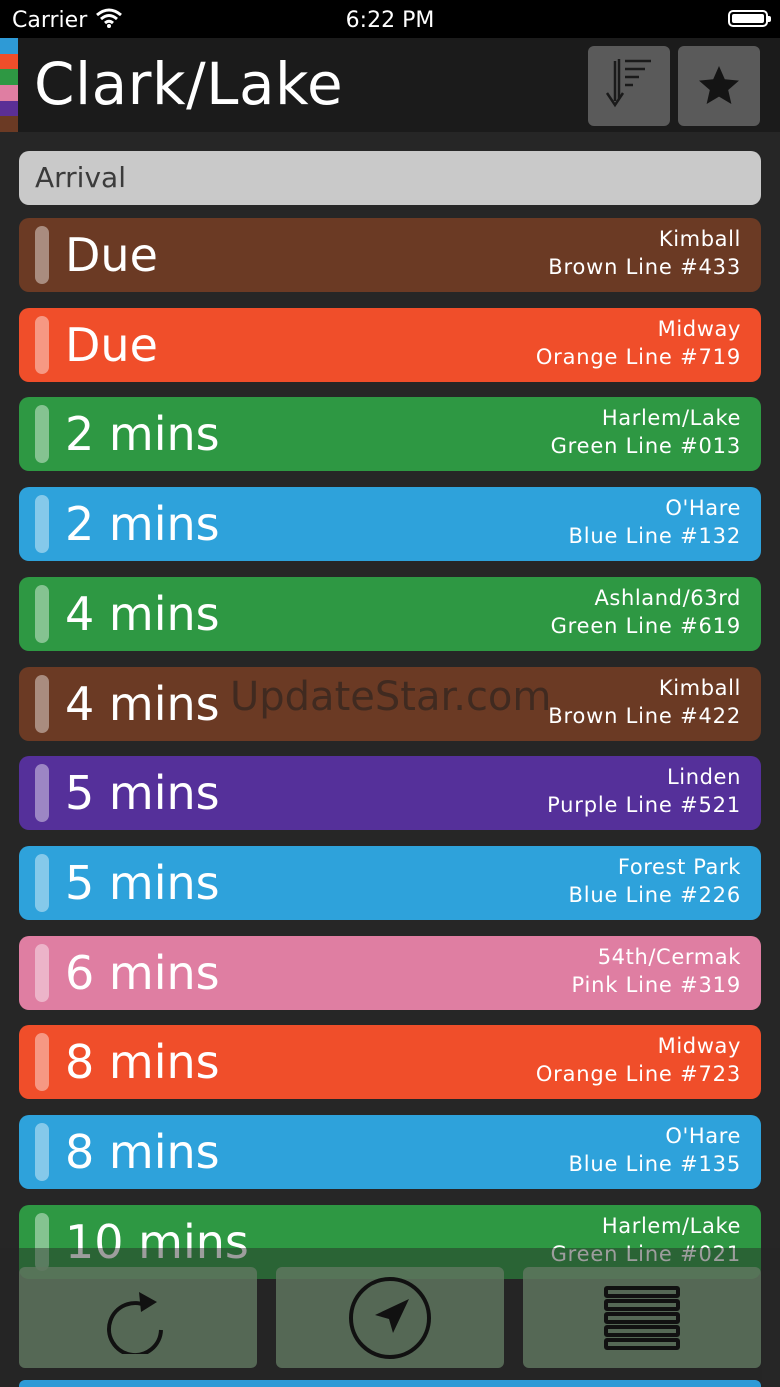 This screenshot has width=780, height=1387. What do you see at coordinates (654, 894) in the screenshot?
I see `arrival-run: Blue Line #226` at bounding box center [654, 894].